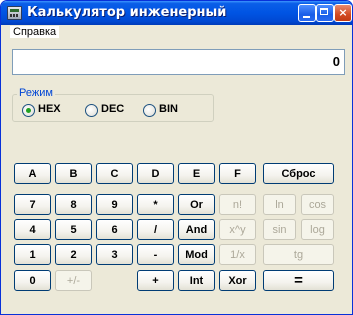 Image resolution: width=353 pixels, height=315 pixels. I want to click on key-d-button: D, so click(155, 173).